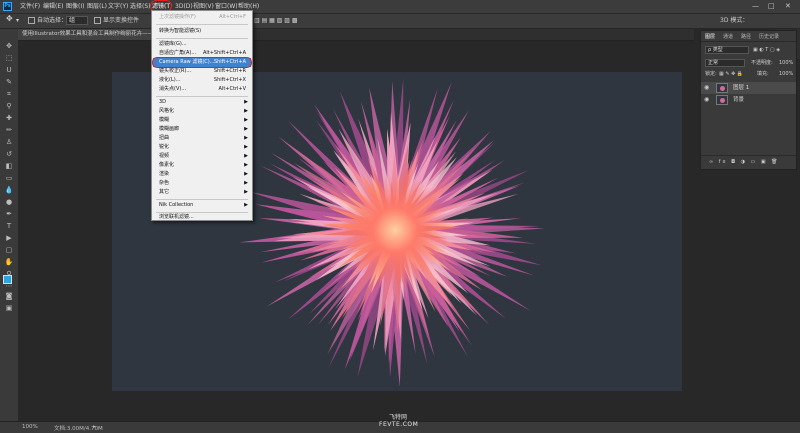 This screenshot has width=800, height=433. I want to click on auto-select-checkbox: 自动选择：, so click(47, 21).